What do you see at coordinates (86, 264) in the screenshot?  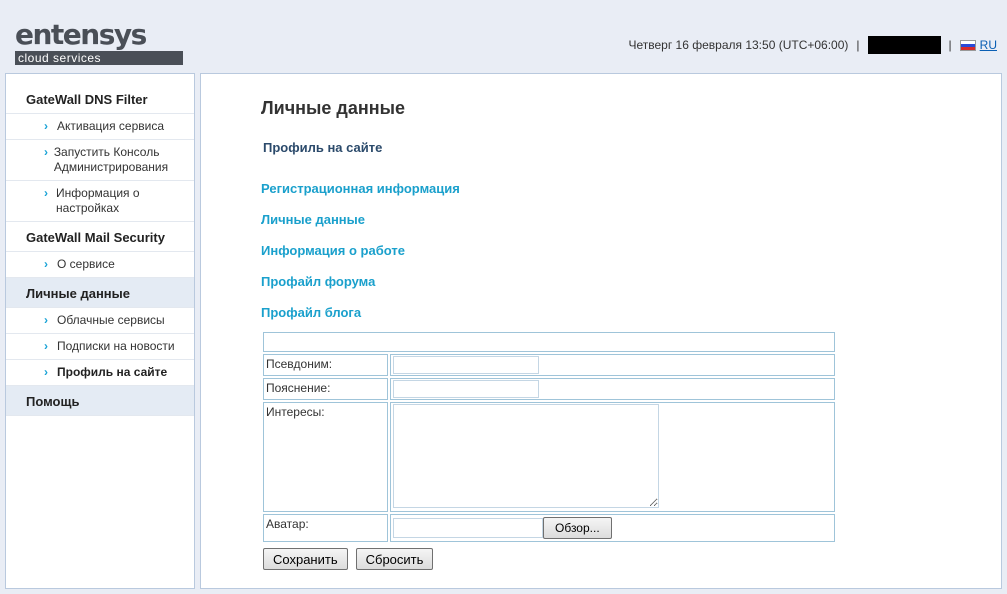 I see `sidebar-item-label: О сервисе` at bounding box center [86, 264].